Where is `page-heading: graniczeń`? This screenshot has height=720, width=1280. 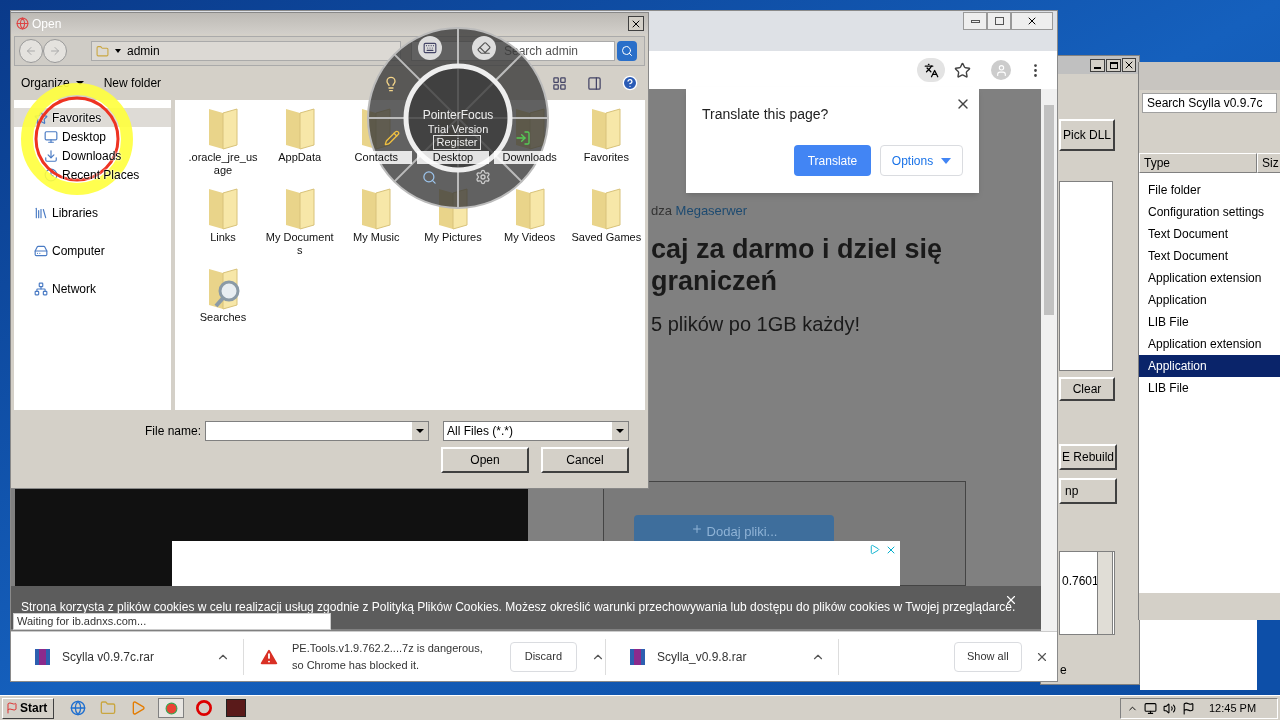 page-heading: graniczeń is located at coordinates (714, 281).